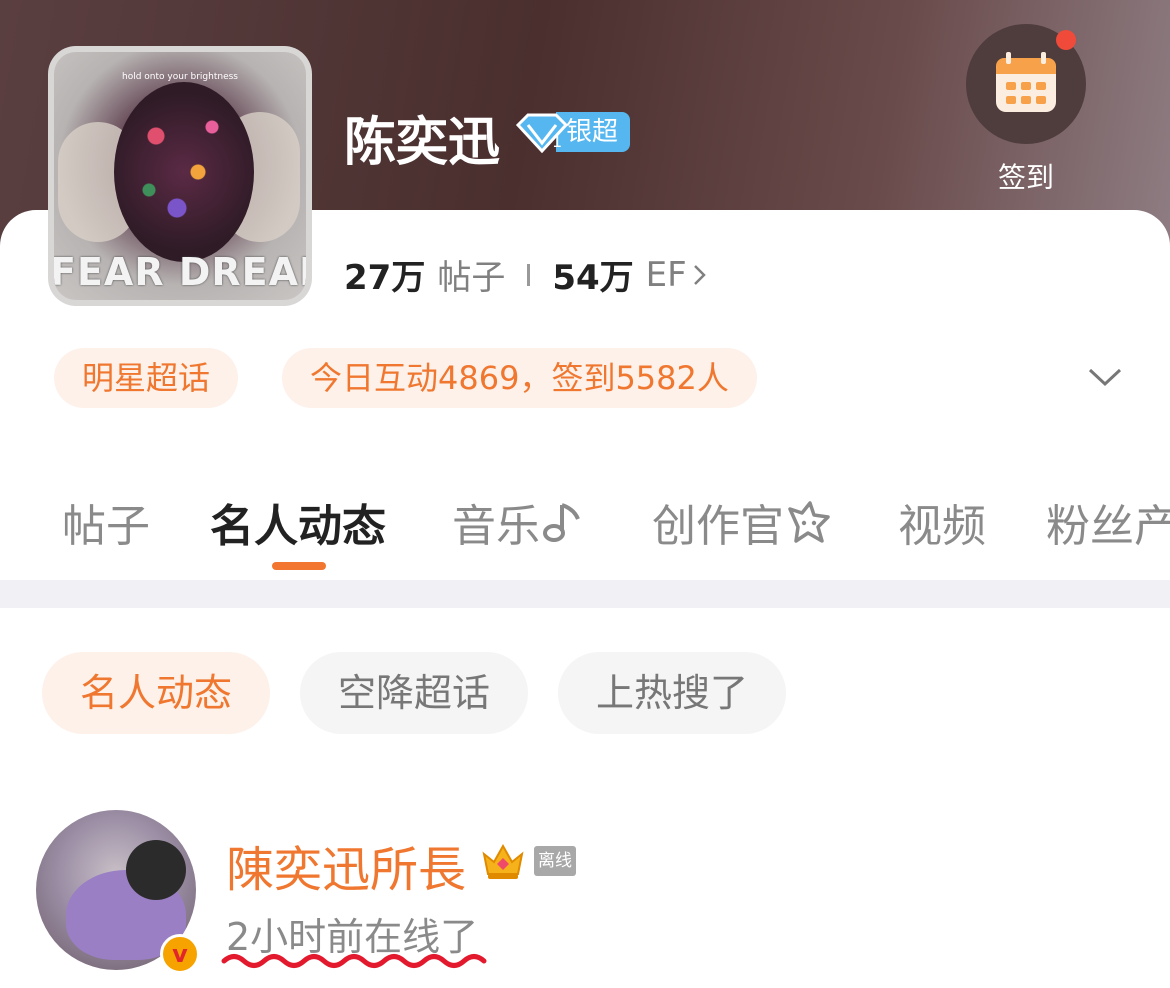 The height and width of the screenshot is (988, 1170). I want to click on music-note-icon, so click(561, 522).